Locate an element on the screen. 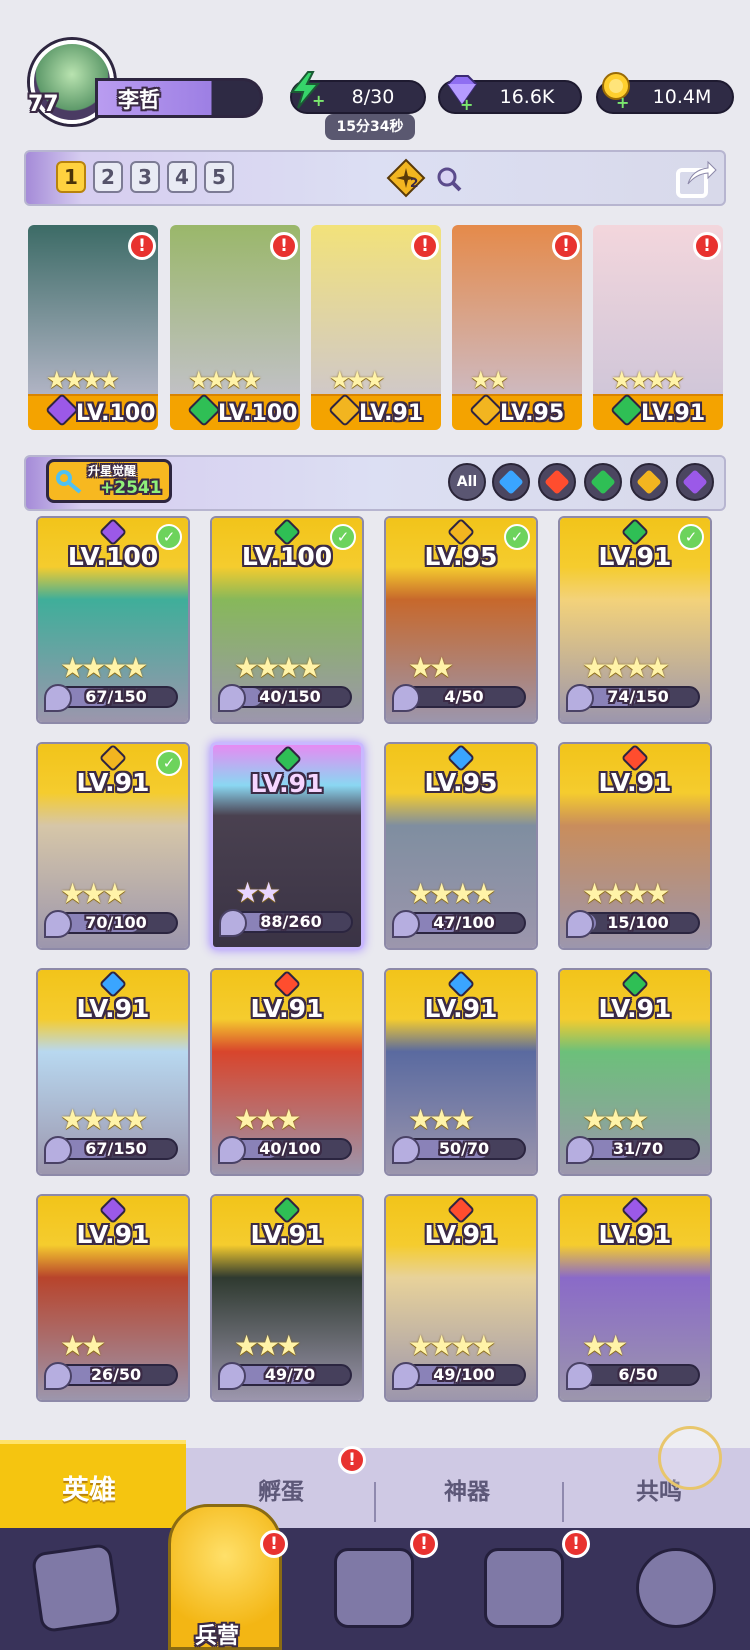 Image resolution: width=750 pixels, height=1650 pixels. hero-card: ✓ LV.95 ★★ 4/50 is located at coordinates (461, 620).